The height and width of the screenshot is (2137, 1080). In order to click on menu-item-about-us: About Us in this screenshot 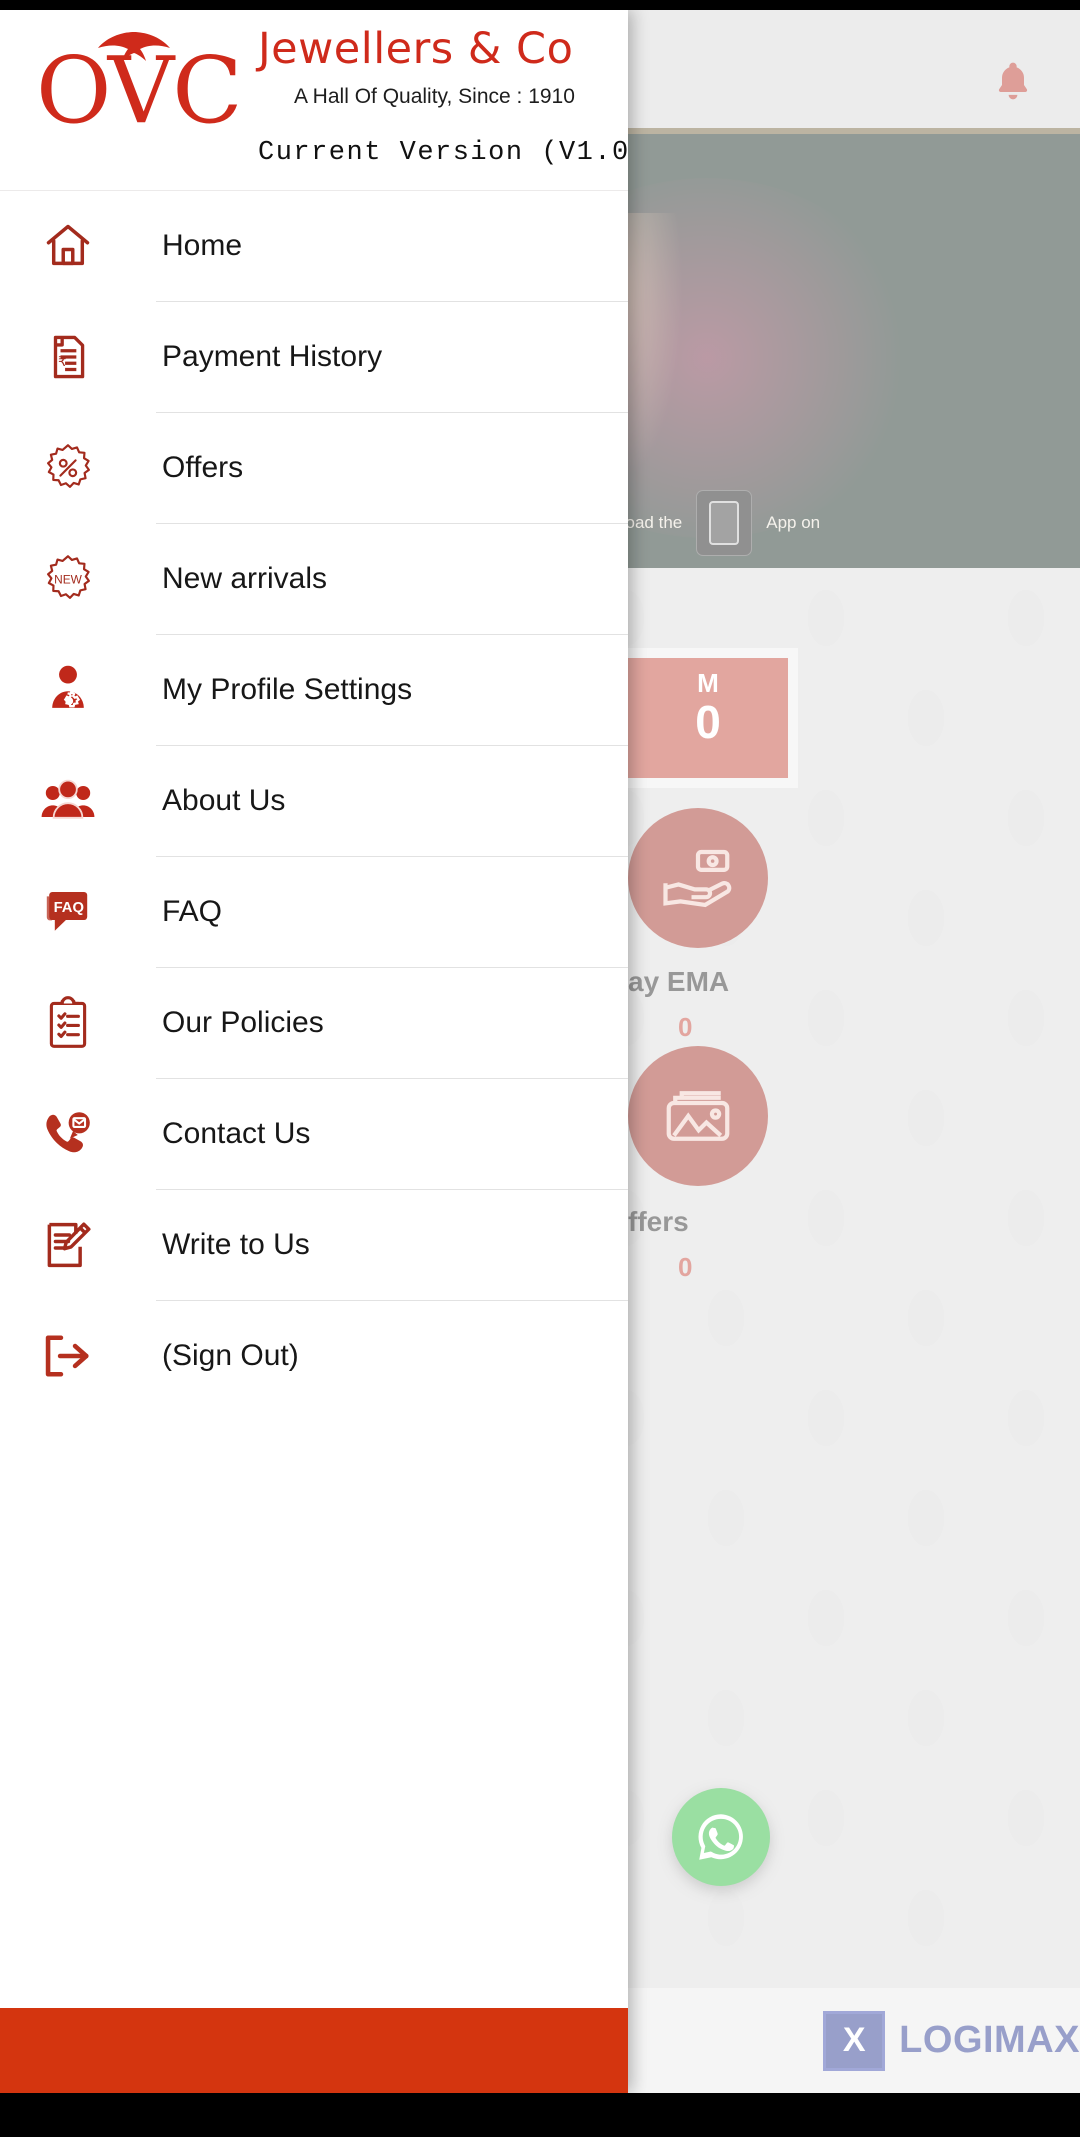, I will do `click(314, 801)`.